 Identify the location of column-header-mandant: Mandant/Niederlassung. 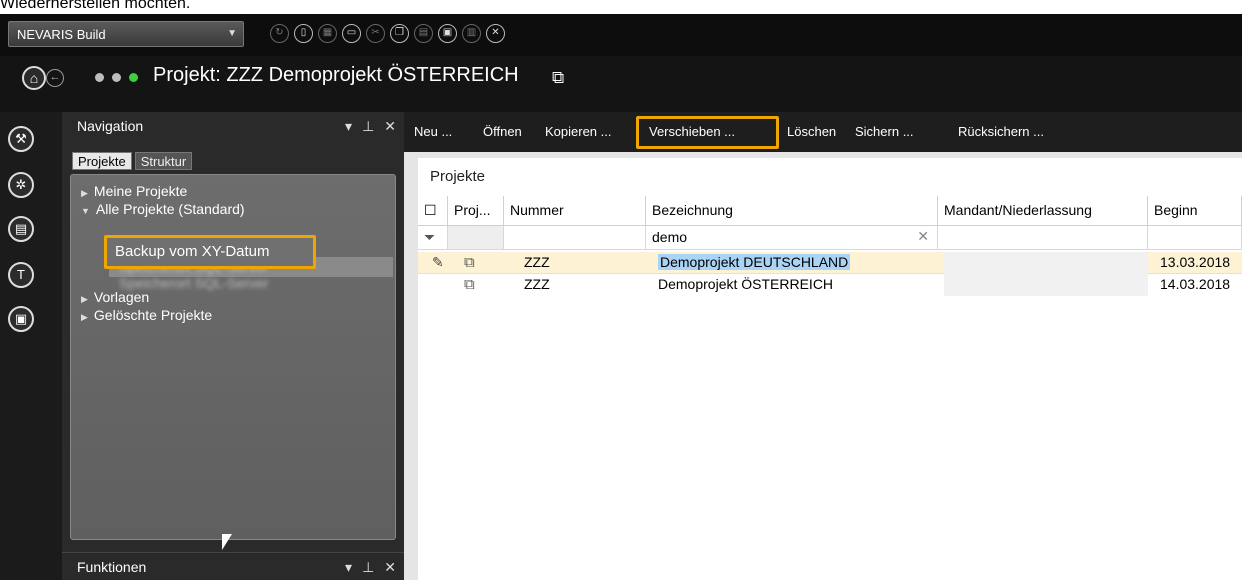
(1043, 211).